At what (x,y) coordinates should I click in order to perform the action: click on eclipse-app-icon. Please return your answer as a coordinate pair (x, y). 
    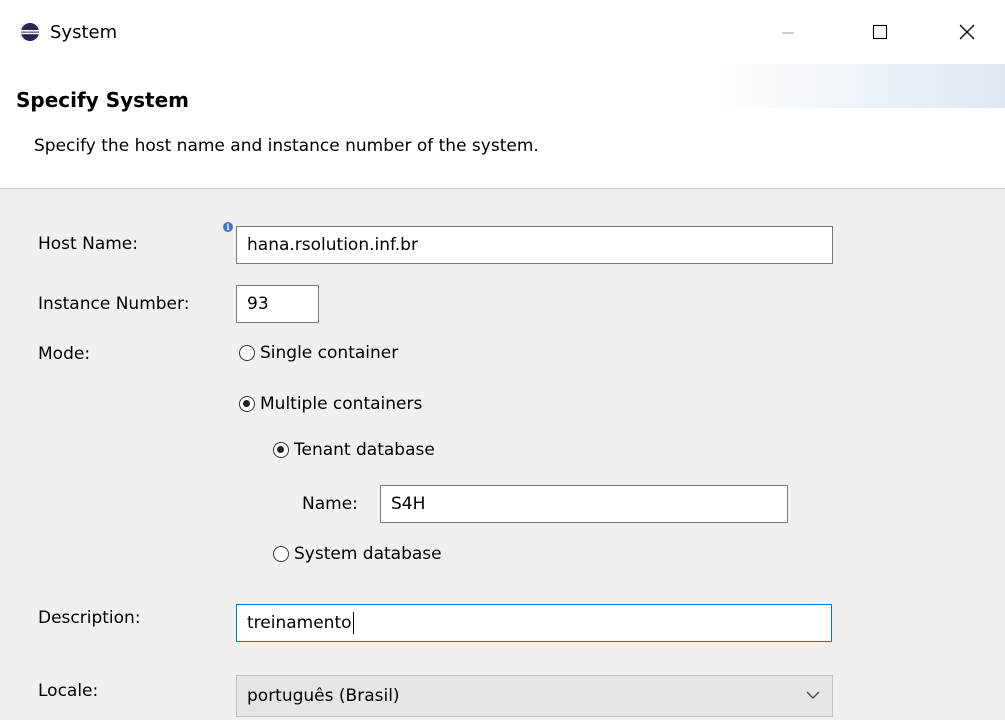
    Looking at the image, I should click on (30, 32).